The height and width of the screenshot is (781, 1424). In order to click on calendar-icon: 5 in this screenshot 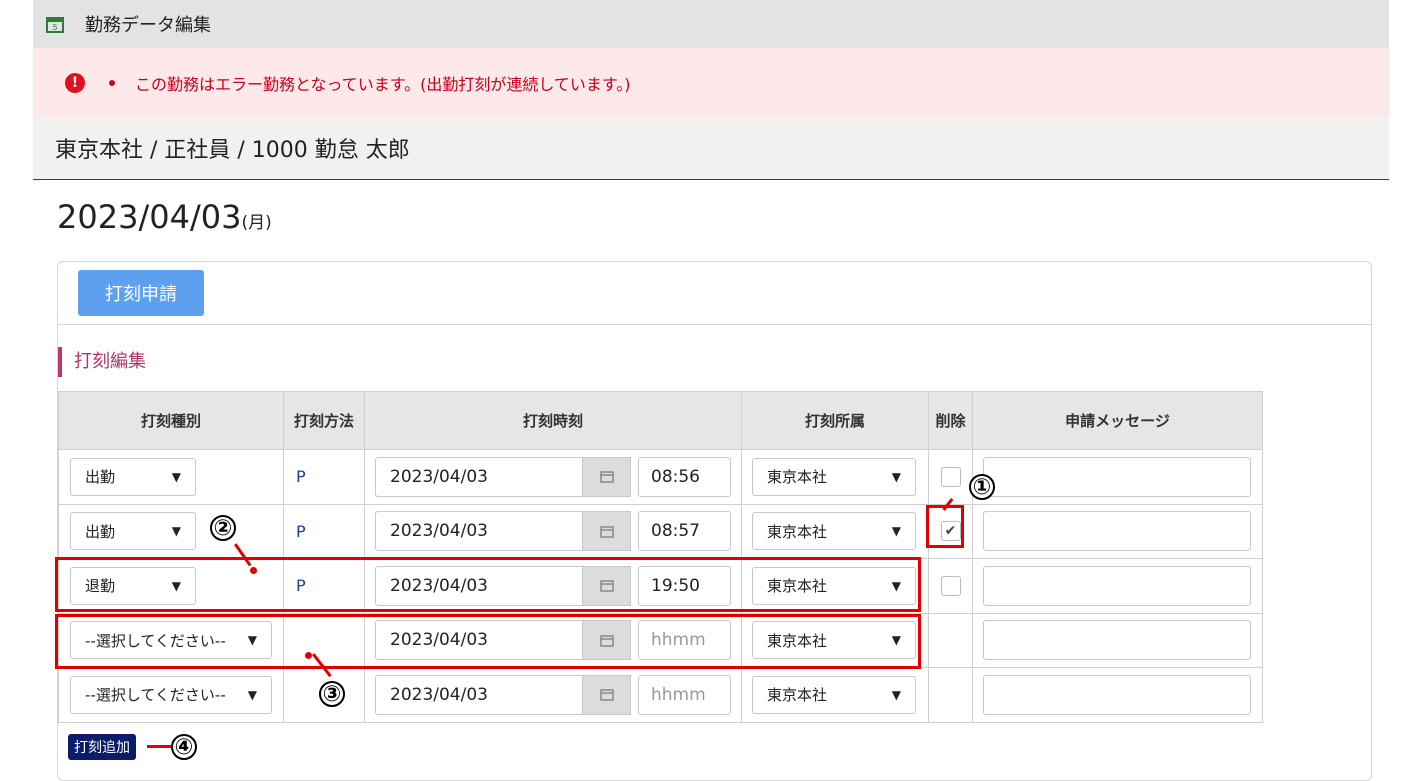, I will do `click(55, 25)`.